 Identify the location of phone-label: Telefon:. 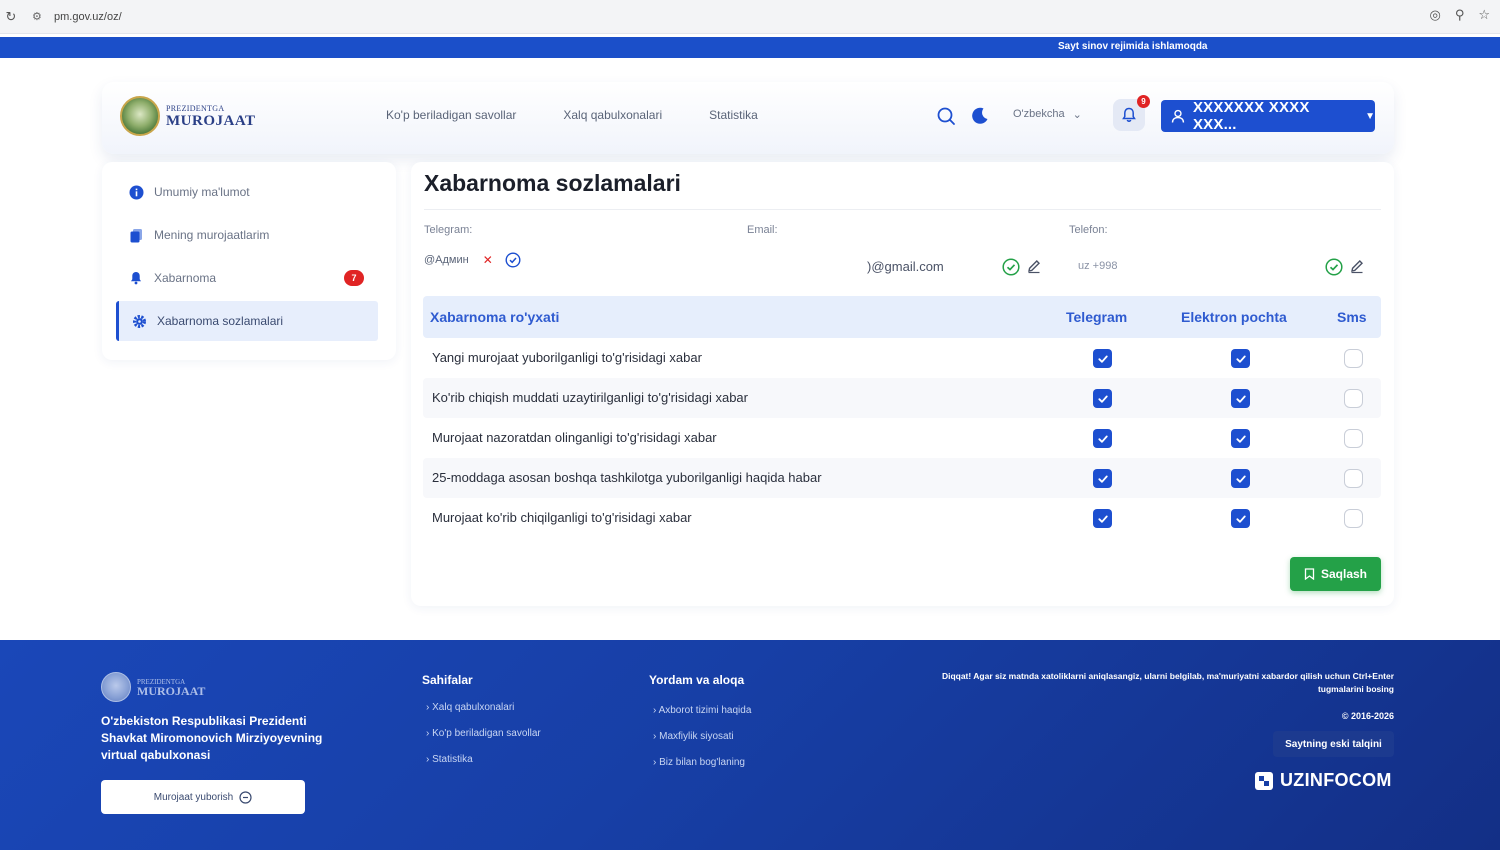
(1088, 230).